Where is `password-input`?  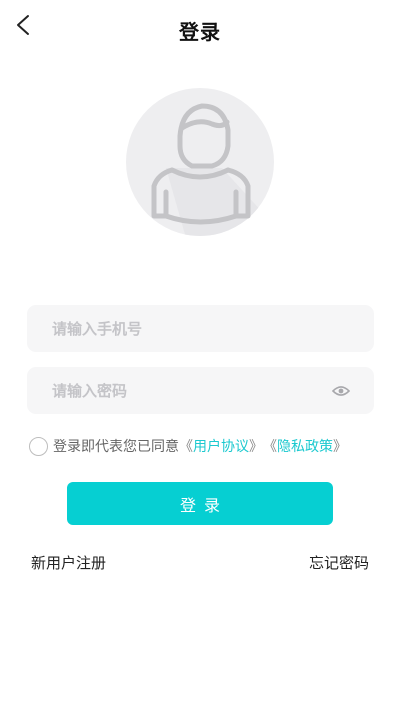 password-input is located at coordinates (200, 390).